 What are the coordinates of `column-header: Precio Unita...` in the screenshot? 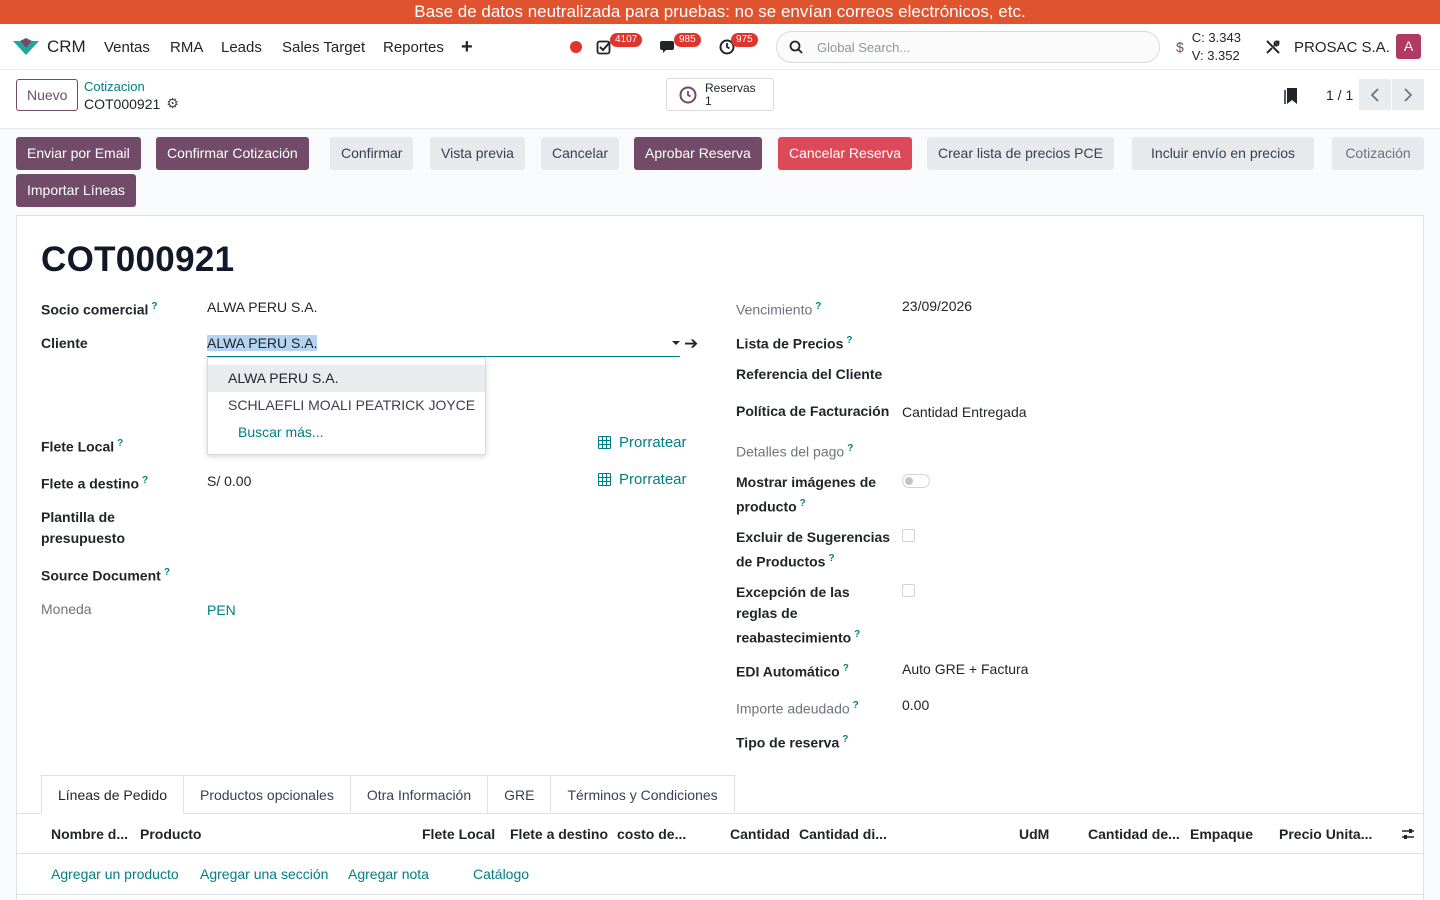 It's located at (1325, 834).